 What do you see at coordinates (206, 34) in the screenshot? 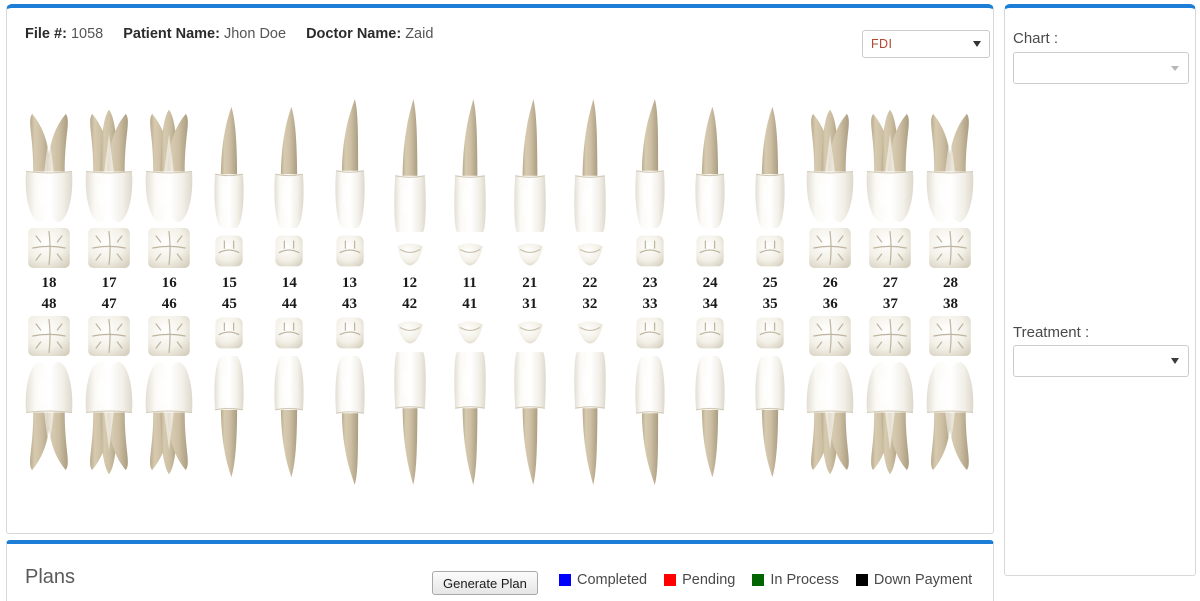
I see `patient-name-group: Patient Name: Jhon Doe` at bounding box center [206, 34].